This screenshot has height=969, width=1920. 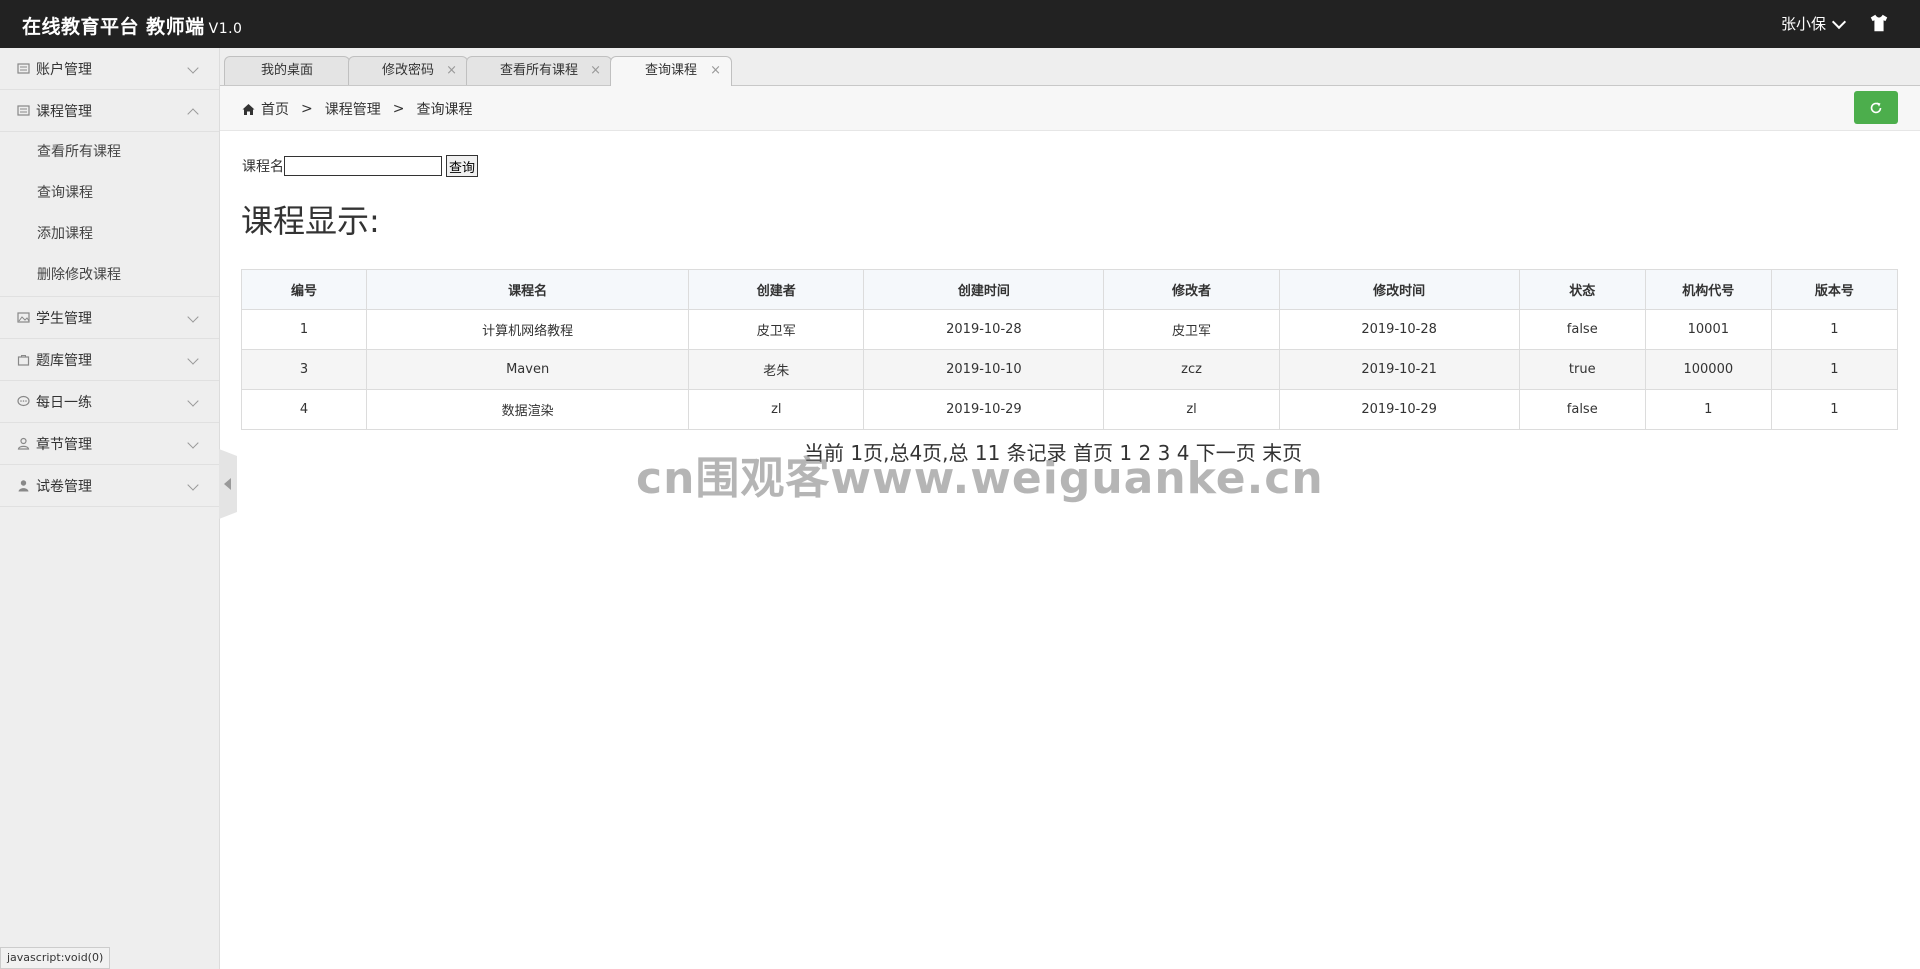 What do you see at coordinates (109, 317) in the screenshot?
I see `sidebar-item-students: 学生管理` at bounding box center [109, 317].